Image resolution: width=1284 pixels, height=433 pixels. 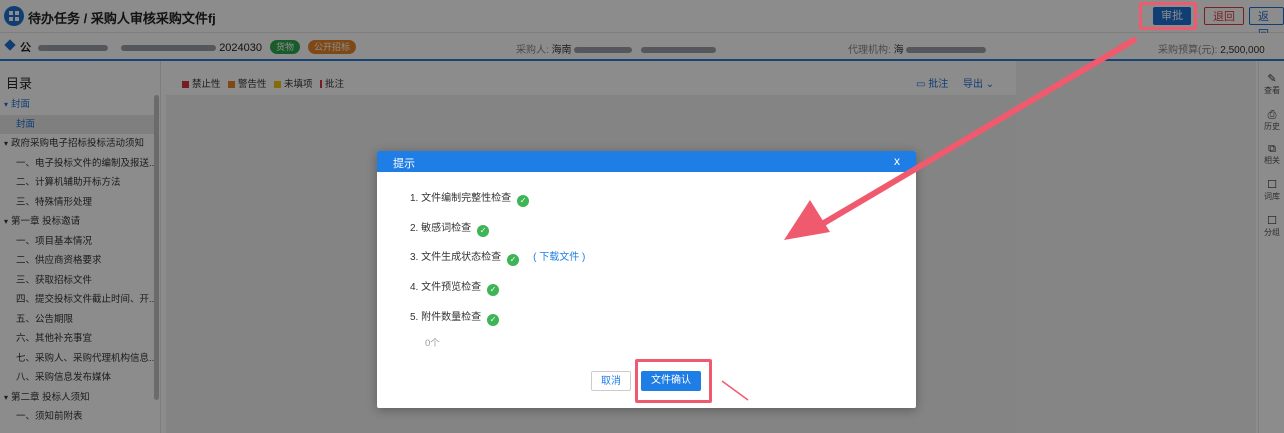 I want to click on check-item-preview: 4. 文件预览检查 ✓, so click(x=455, y=288).